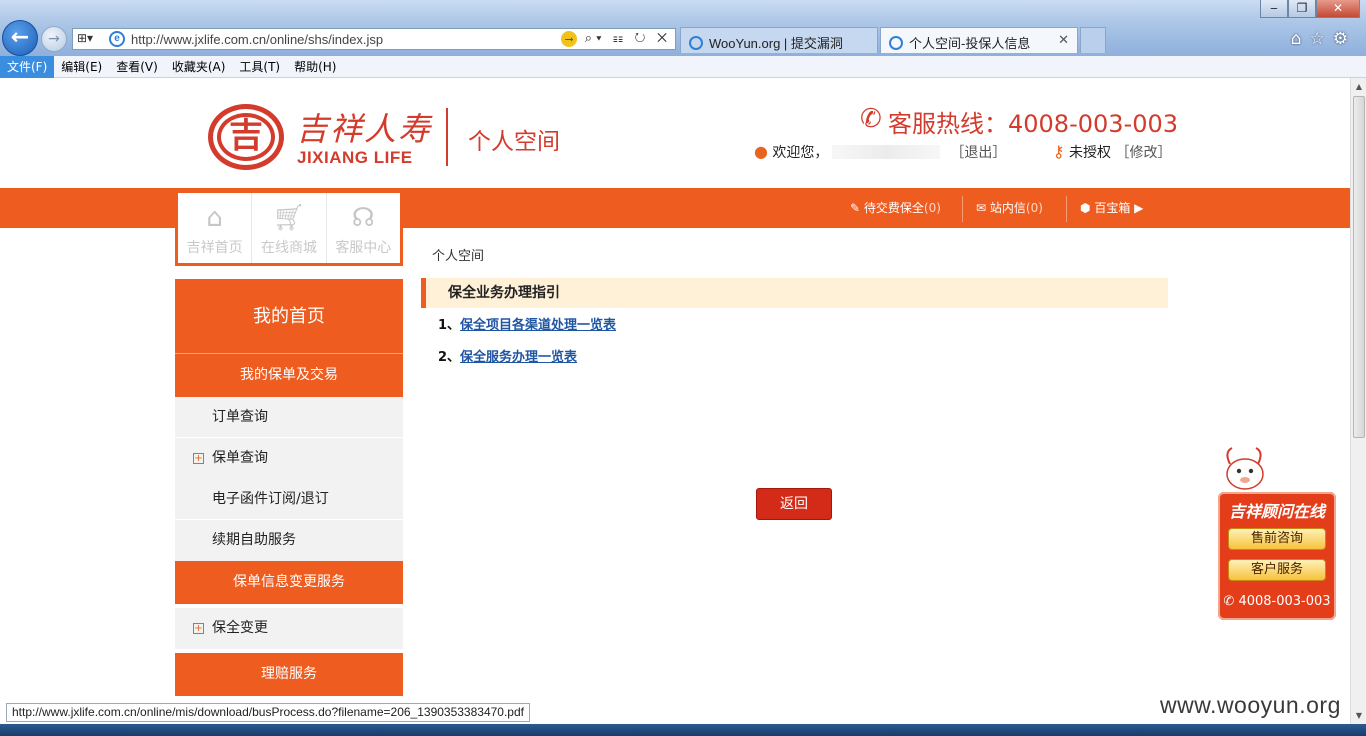  Describe the element at coordinates (1358, 86) in the screenshot. I see `scroll-up-icon: ▲` at that location.